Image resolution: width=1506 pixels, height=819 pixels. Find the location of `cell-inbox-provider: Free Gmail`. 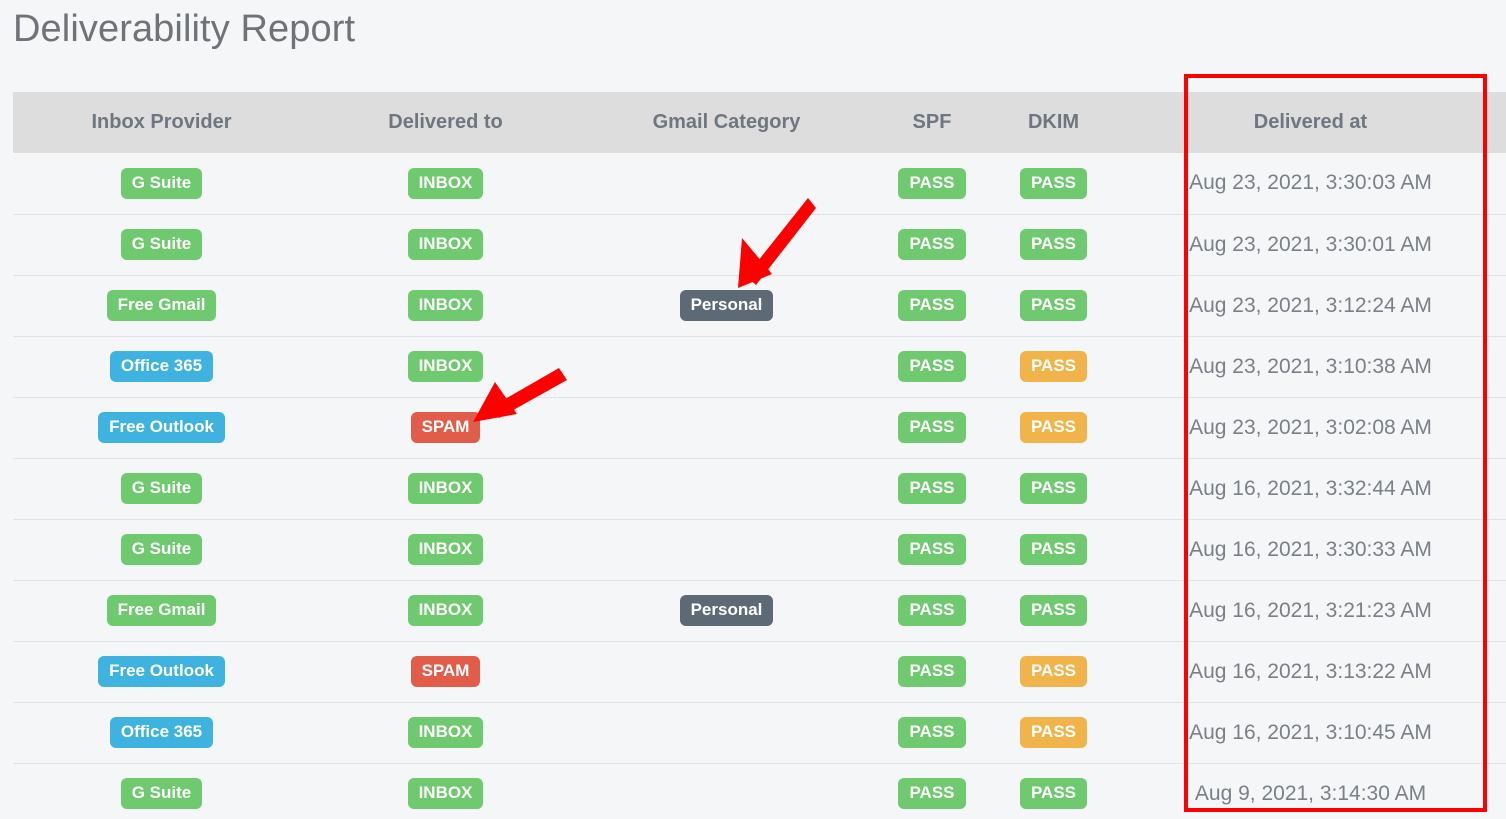

cell-inbox-provider: Free Gmail is located at coordinates (161, 305).